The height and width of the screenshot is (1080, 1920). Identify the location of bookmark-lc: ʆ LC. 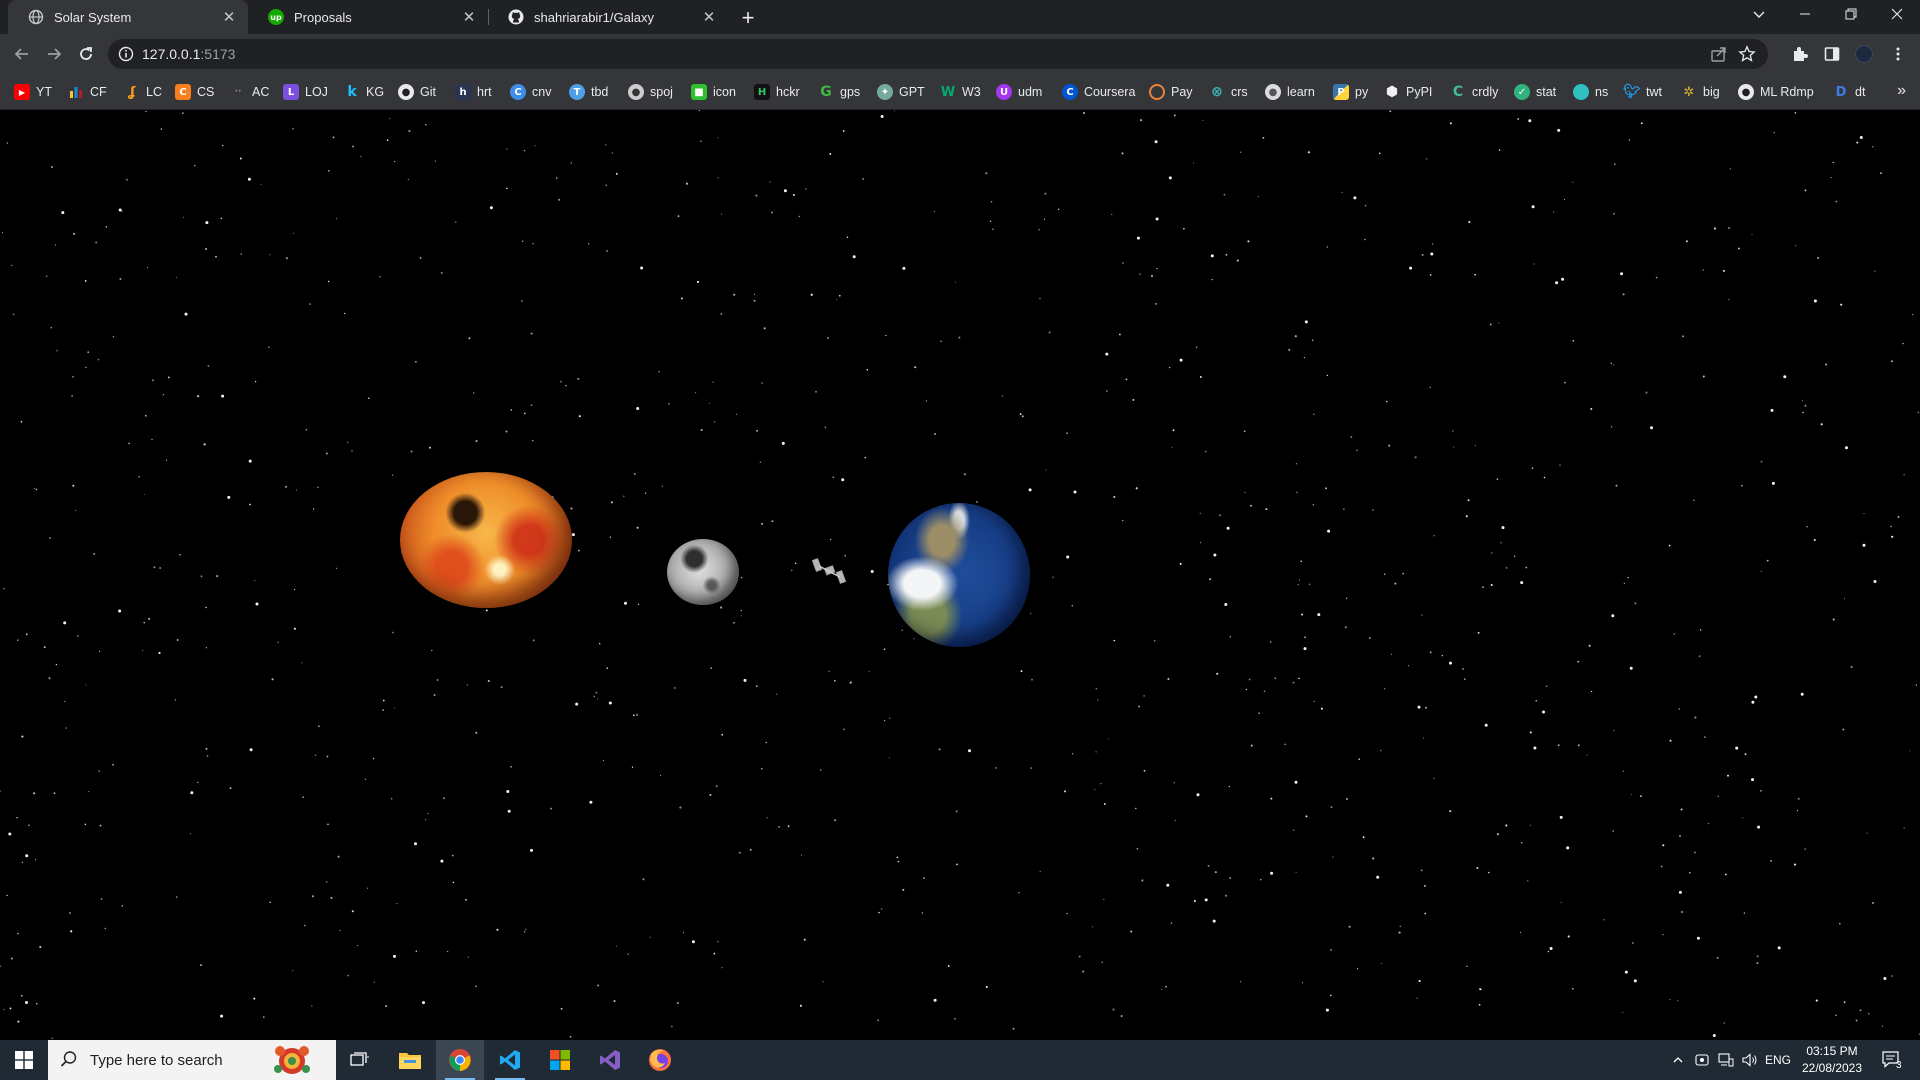
(143, 92).